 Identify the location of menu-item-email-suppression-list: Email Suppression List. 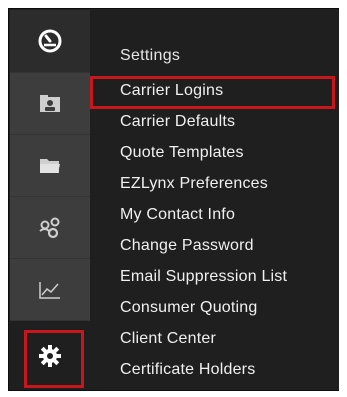
(203, 277).